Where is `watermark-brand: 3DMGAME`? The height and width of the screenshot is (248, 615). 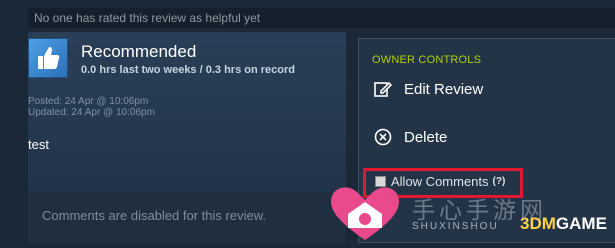 watermark-brand: 3DMGAME is located at coordinates (563, 224).